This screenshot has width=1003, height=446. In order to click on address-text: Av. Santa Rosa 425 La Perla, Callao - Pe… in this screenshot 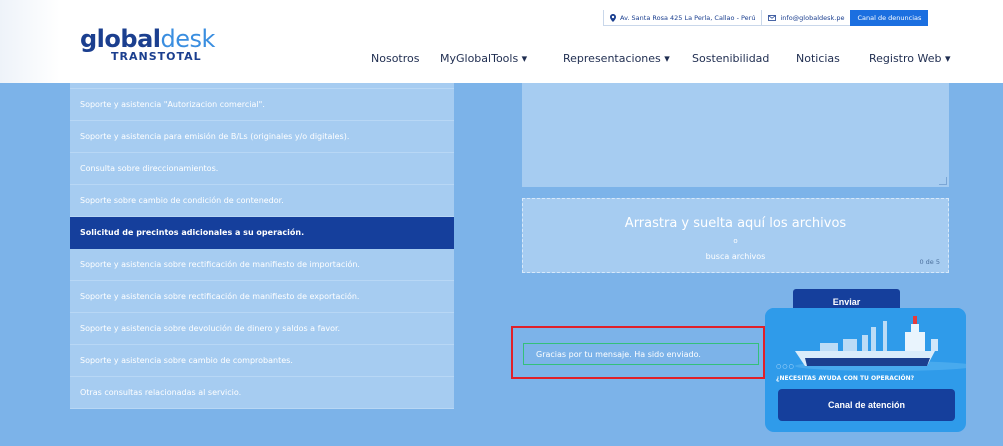, I will do `click(688, 17)`.